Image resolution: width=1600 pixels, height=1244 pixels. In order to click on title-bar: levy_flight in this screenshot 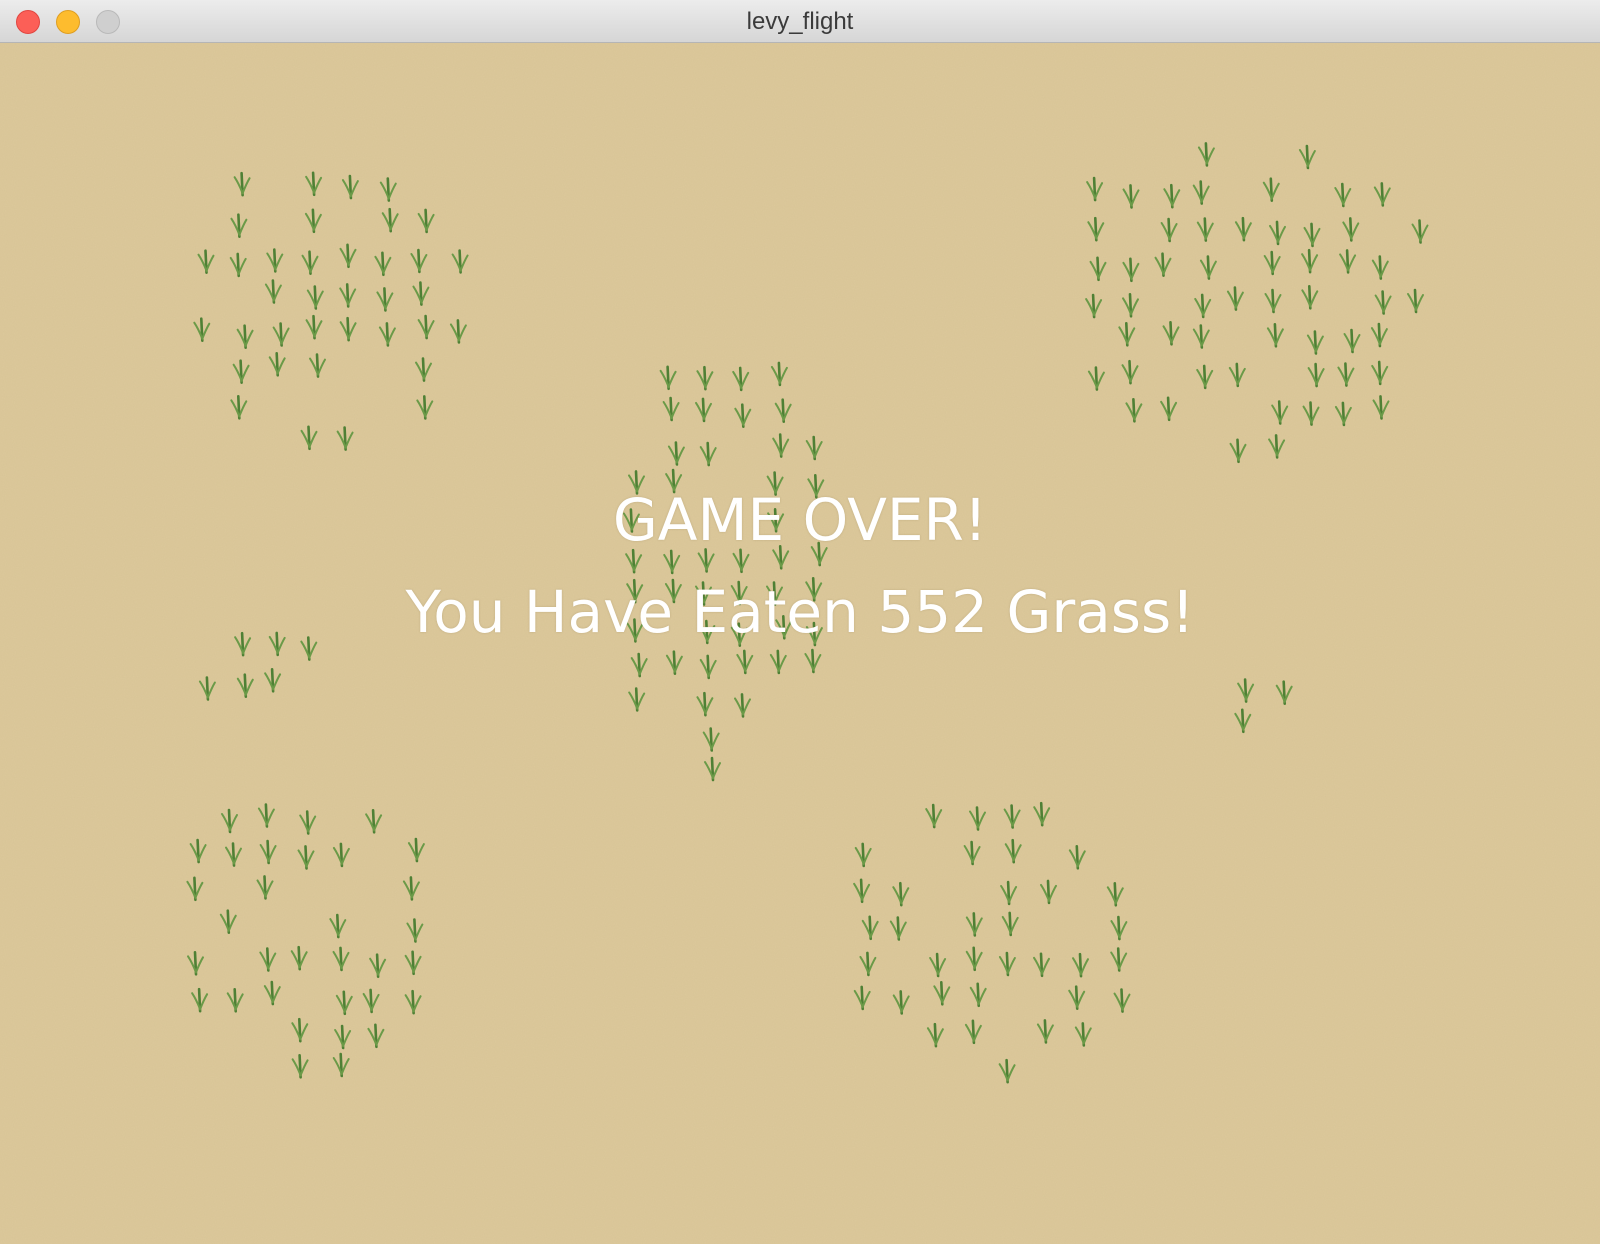, I will do `click(800, 21)`.